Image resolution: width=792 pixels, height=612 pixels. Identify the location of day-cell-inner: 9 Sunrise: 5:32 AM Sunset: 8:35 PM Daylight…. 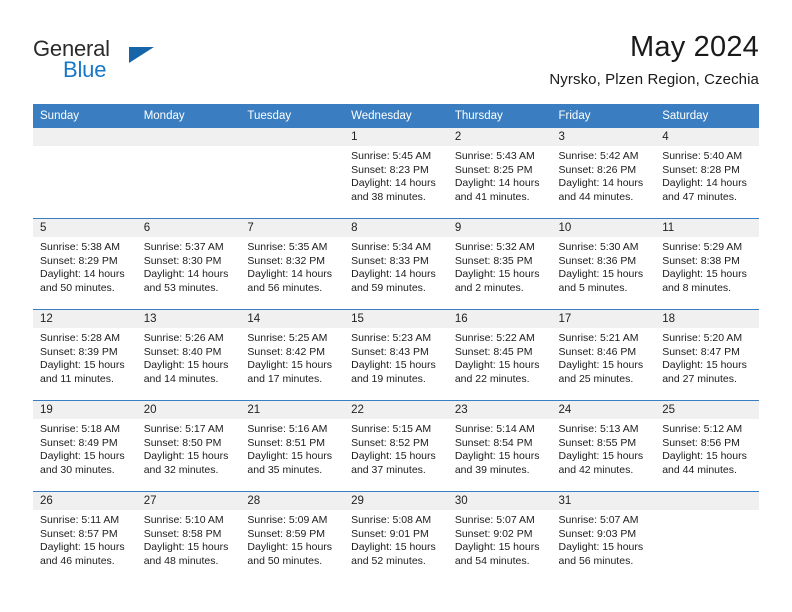
(499, 264).